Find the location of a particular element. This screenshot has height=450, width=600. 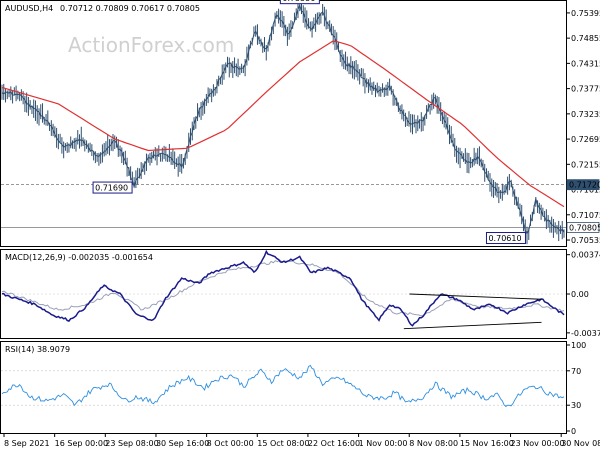

x-axis-label: 1 Nov 00:00 is located at coordinates (383, 443).